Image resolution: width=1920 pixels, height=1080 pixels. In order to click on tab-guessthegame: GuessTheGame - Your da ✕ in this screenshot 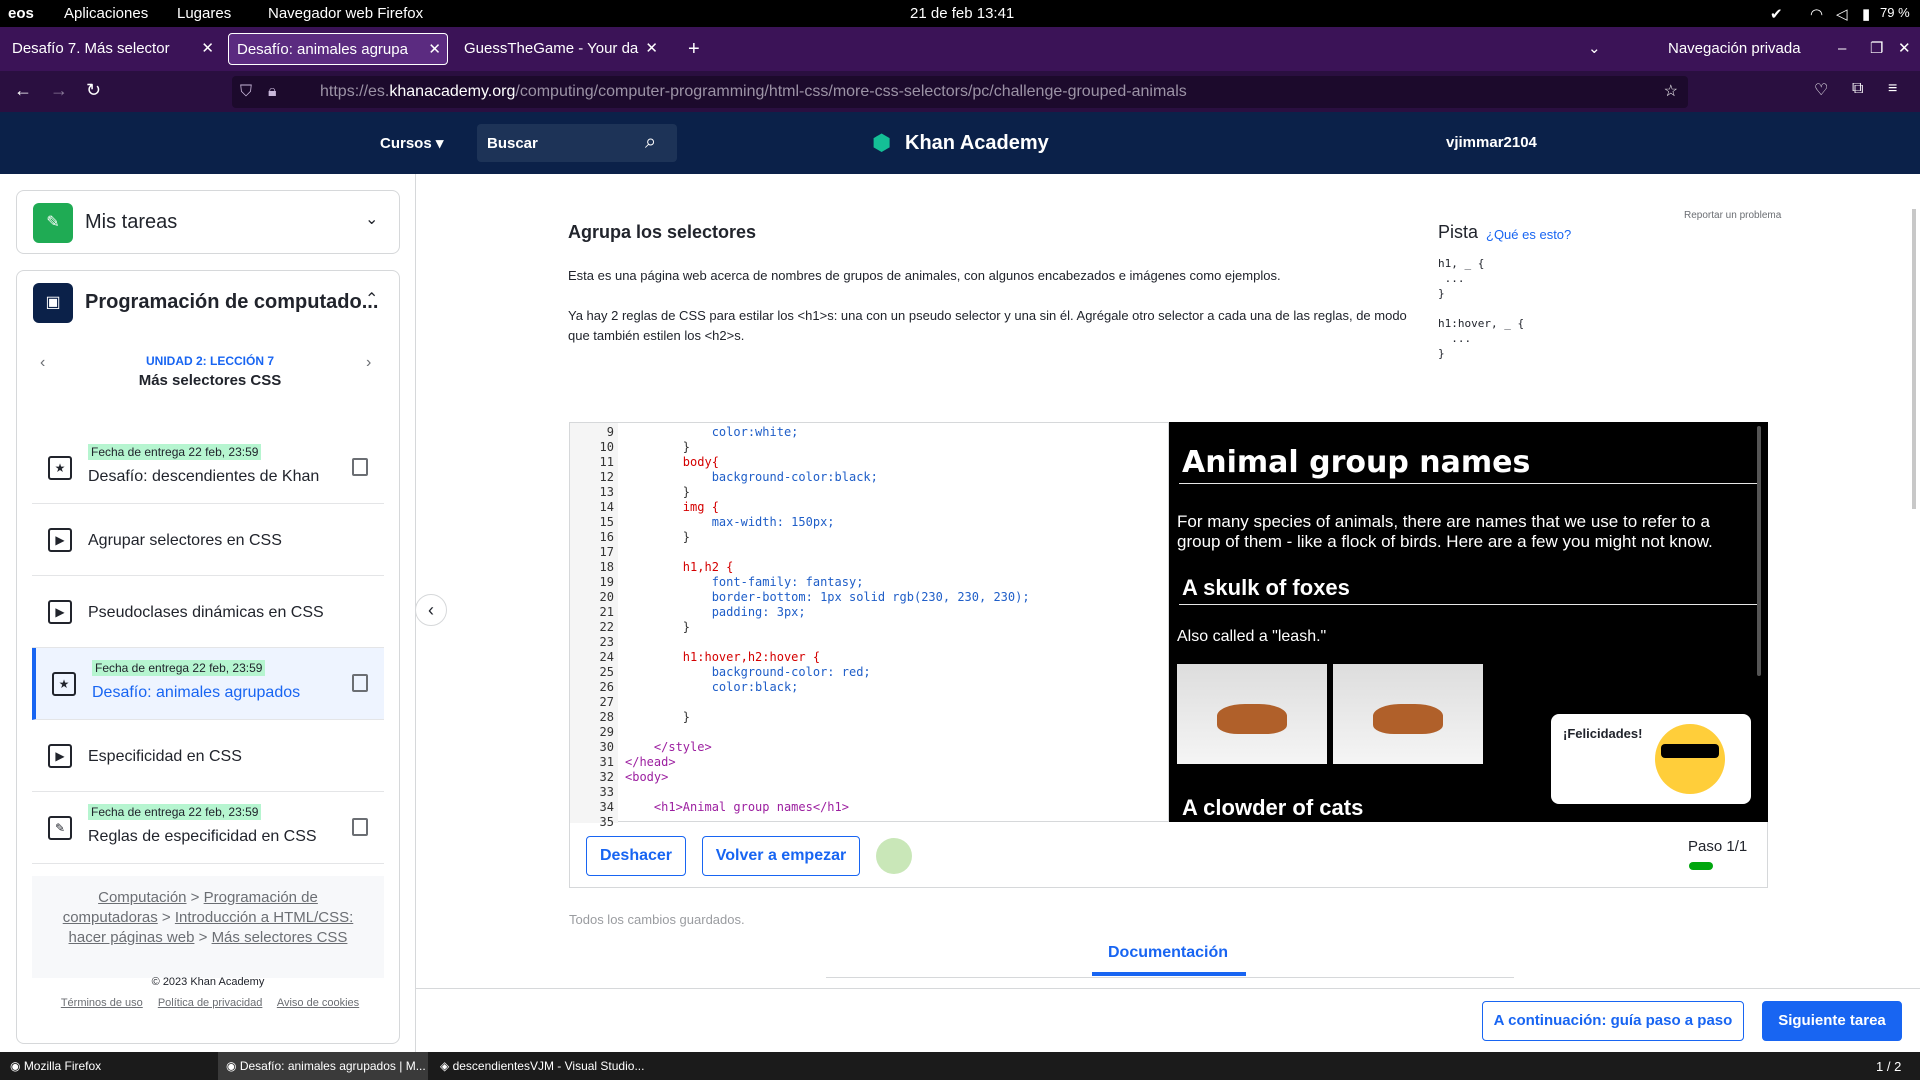, I will do `click(560, 49)`.